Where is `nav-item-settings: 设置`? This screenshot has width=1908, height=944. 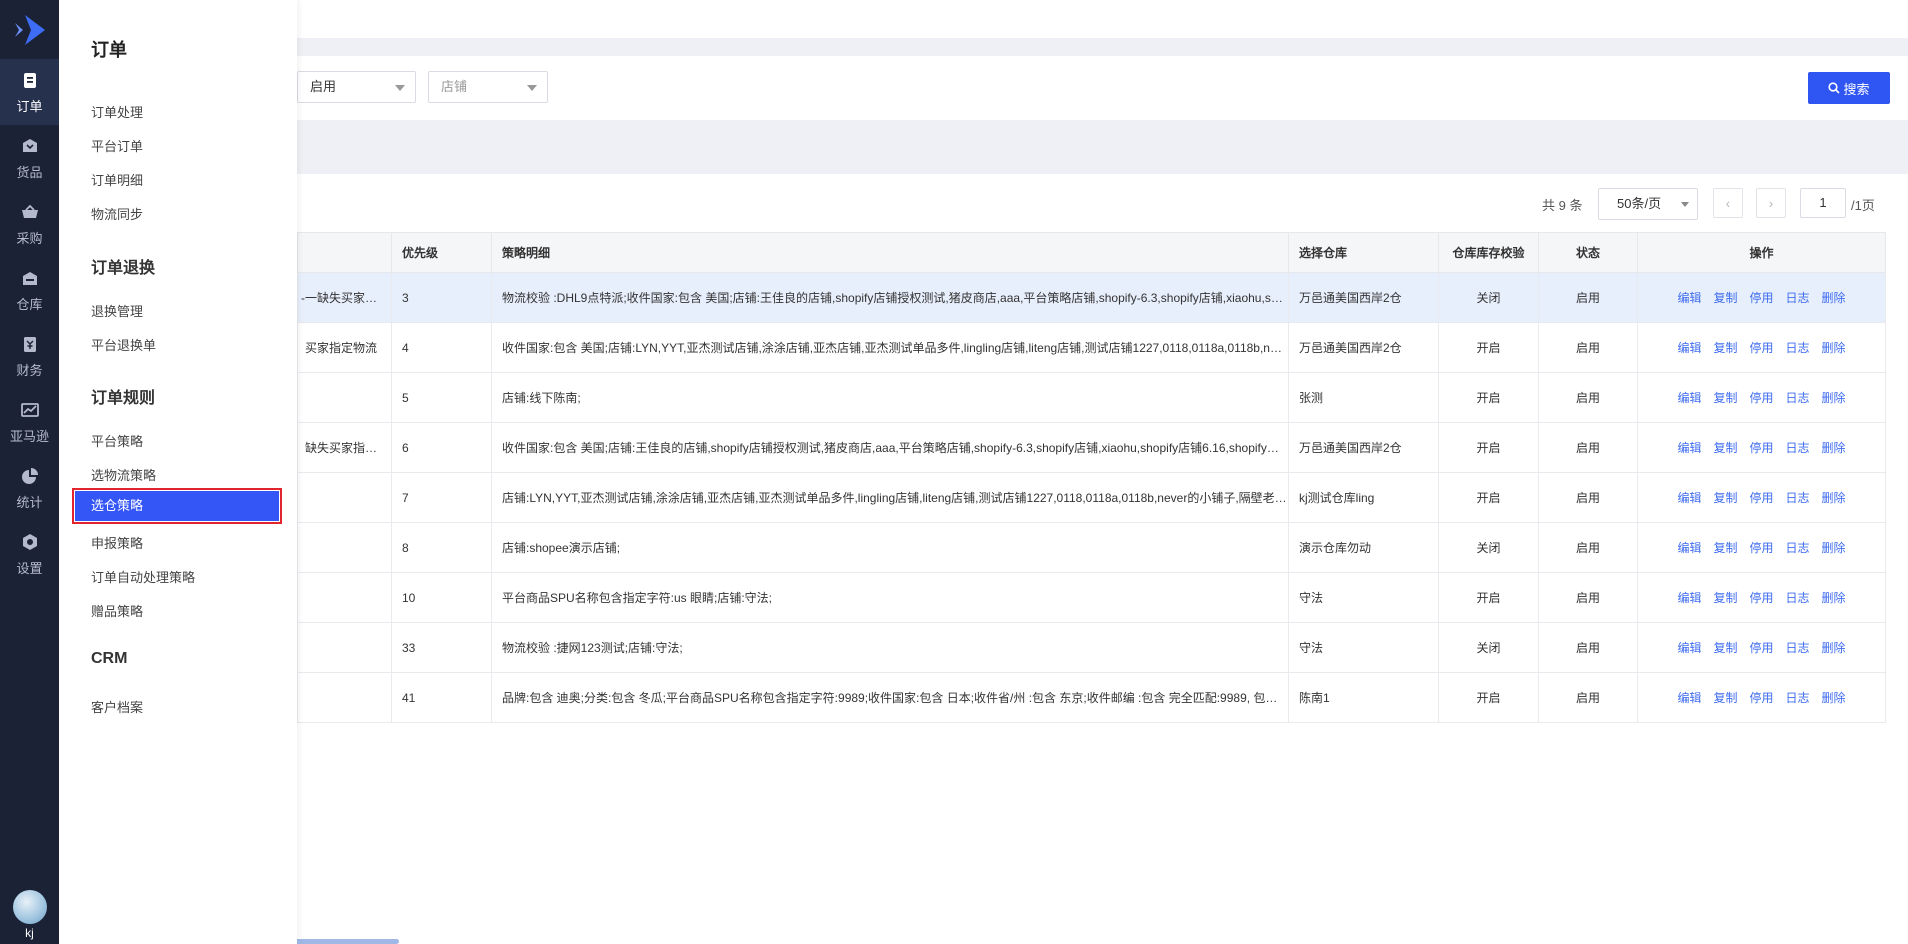
nav-item-settings: 设置 is located at coordinates (29, 554).